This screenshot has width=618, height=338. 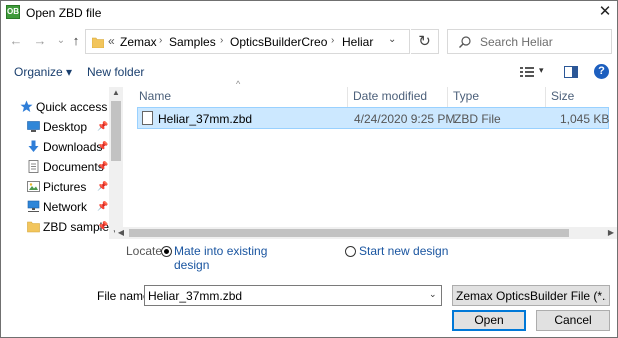 What do you see at coordinates (278, 42) in the screenshot?
I see `breadcrumb-opticsbuildercreo: OpticsBuilderCreo` at bounding box center [278, 42].